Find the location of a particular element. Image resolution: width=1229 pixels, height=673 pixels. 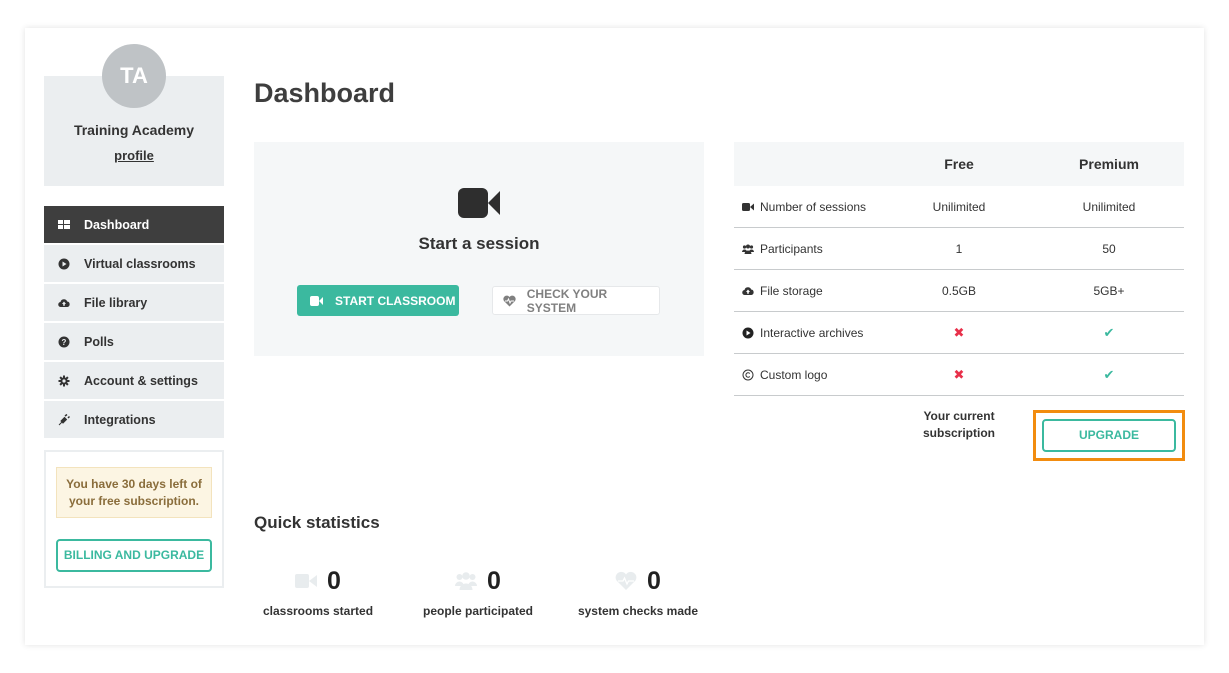

table-row: Custom logo ✖ ✔ is located at coordinates (959, 375).